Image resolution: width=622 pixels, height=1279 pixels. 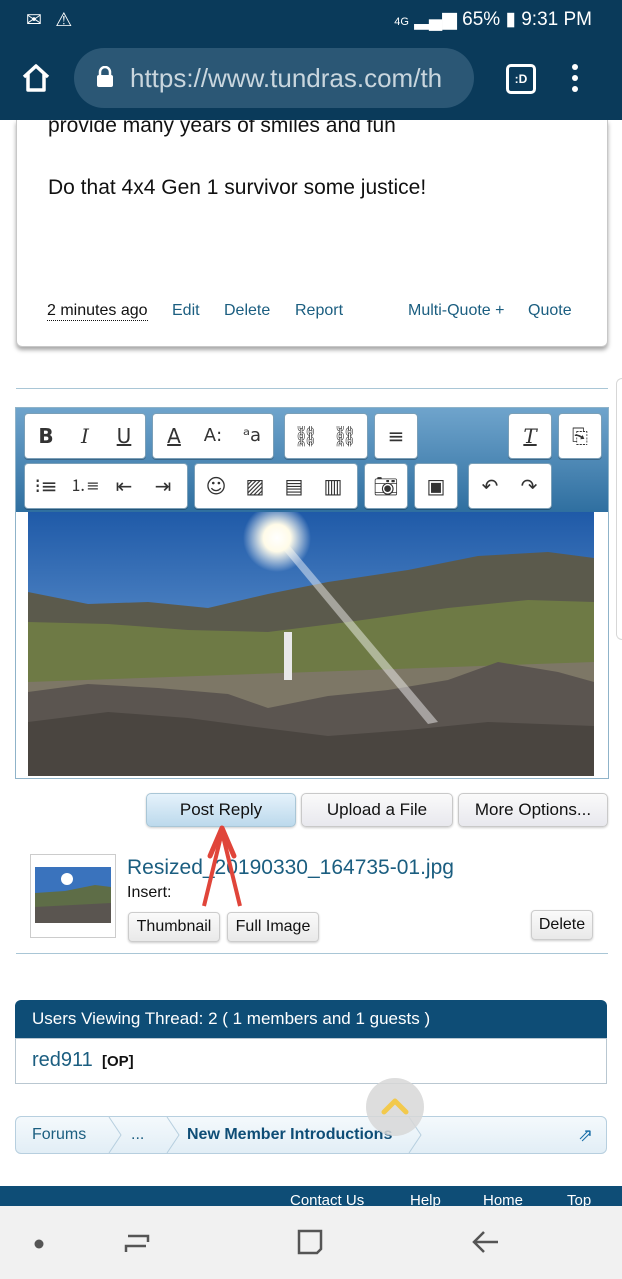 I want to click on recent-apps-icon, so click(x=137, y=1244).